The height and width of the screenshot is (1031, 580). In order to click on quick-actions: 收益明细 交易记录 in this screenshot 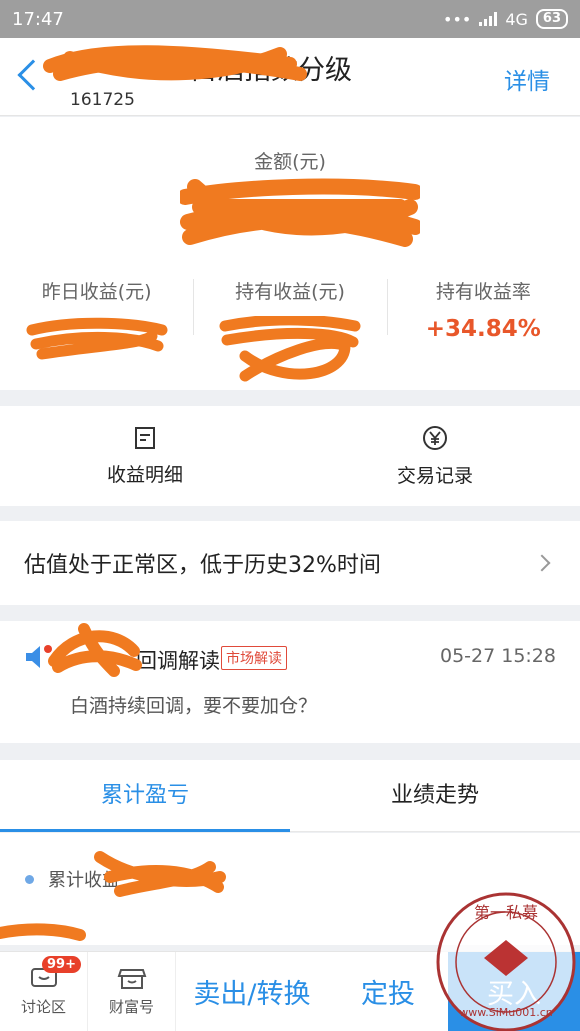, I will do `click(290, 456)`.